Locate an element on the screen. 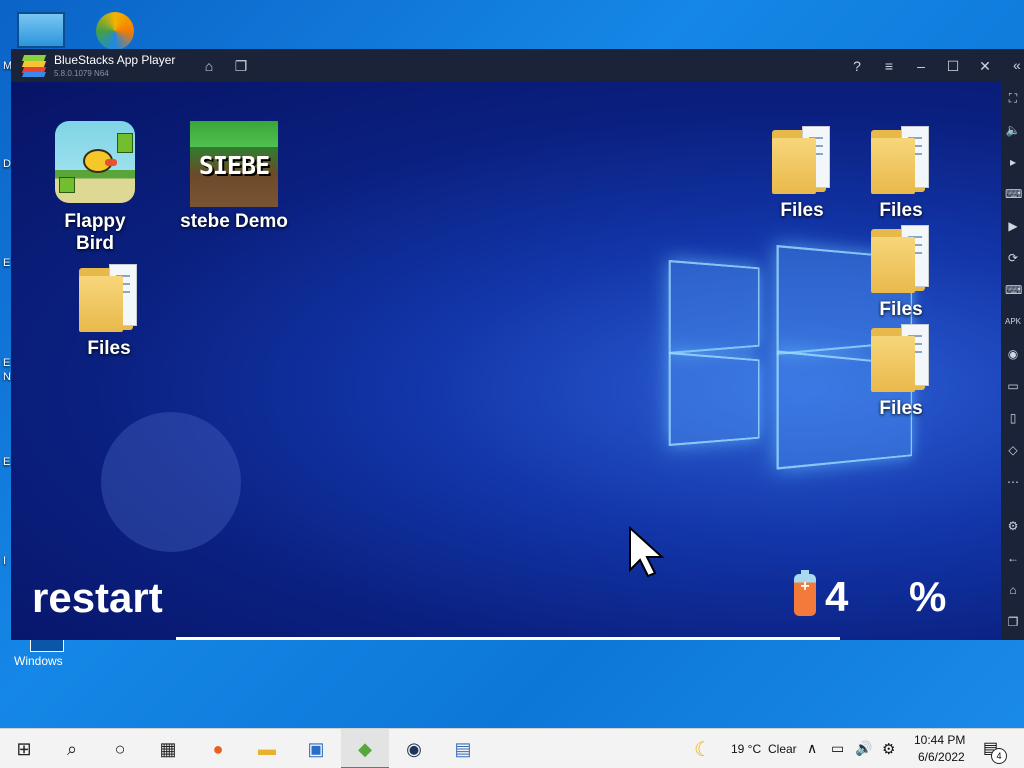  desktop-icon-label-fragment: D is located at coordinates (7, 164).